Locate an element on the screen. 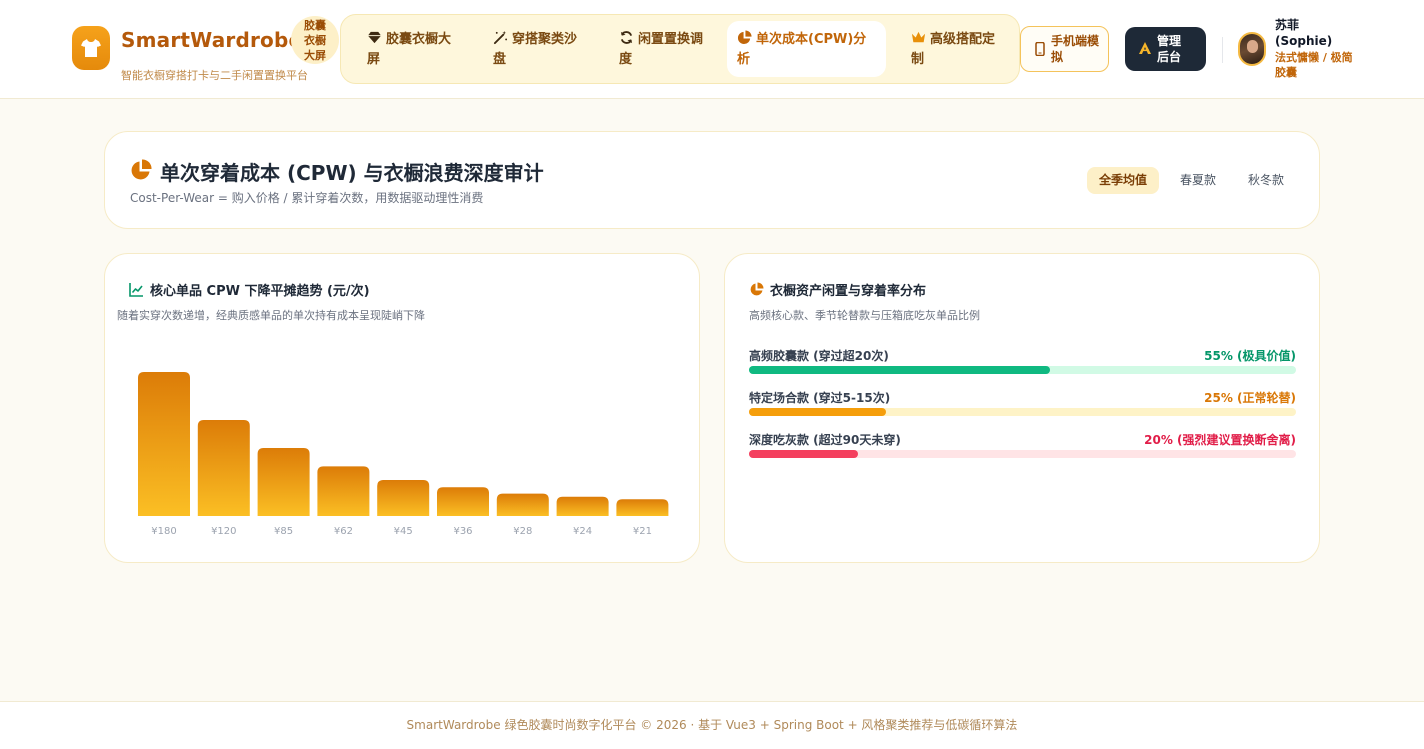  admin-console-button: 管理后台 is located at coordinates (1165, 49).